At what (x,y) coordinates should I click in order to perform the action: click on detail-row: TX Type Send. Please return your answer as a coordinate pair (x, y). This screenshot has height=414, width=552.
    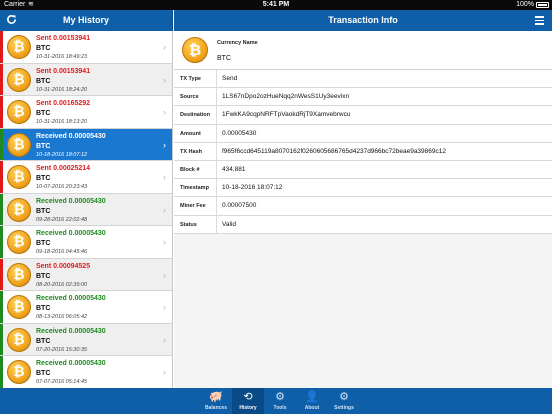
    Looking at the image, I should click on (363, 79).